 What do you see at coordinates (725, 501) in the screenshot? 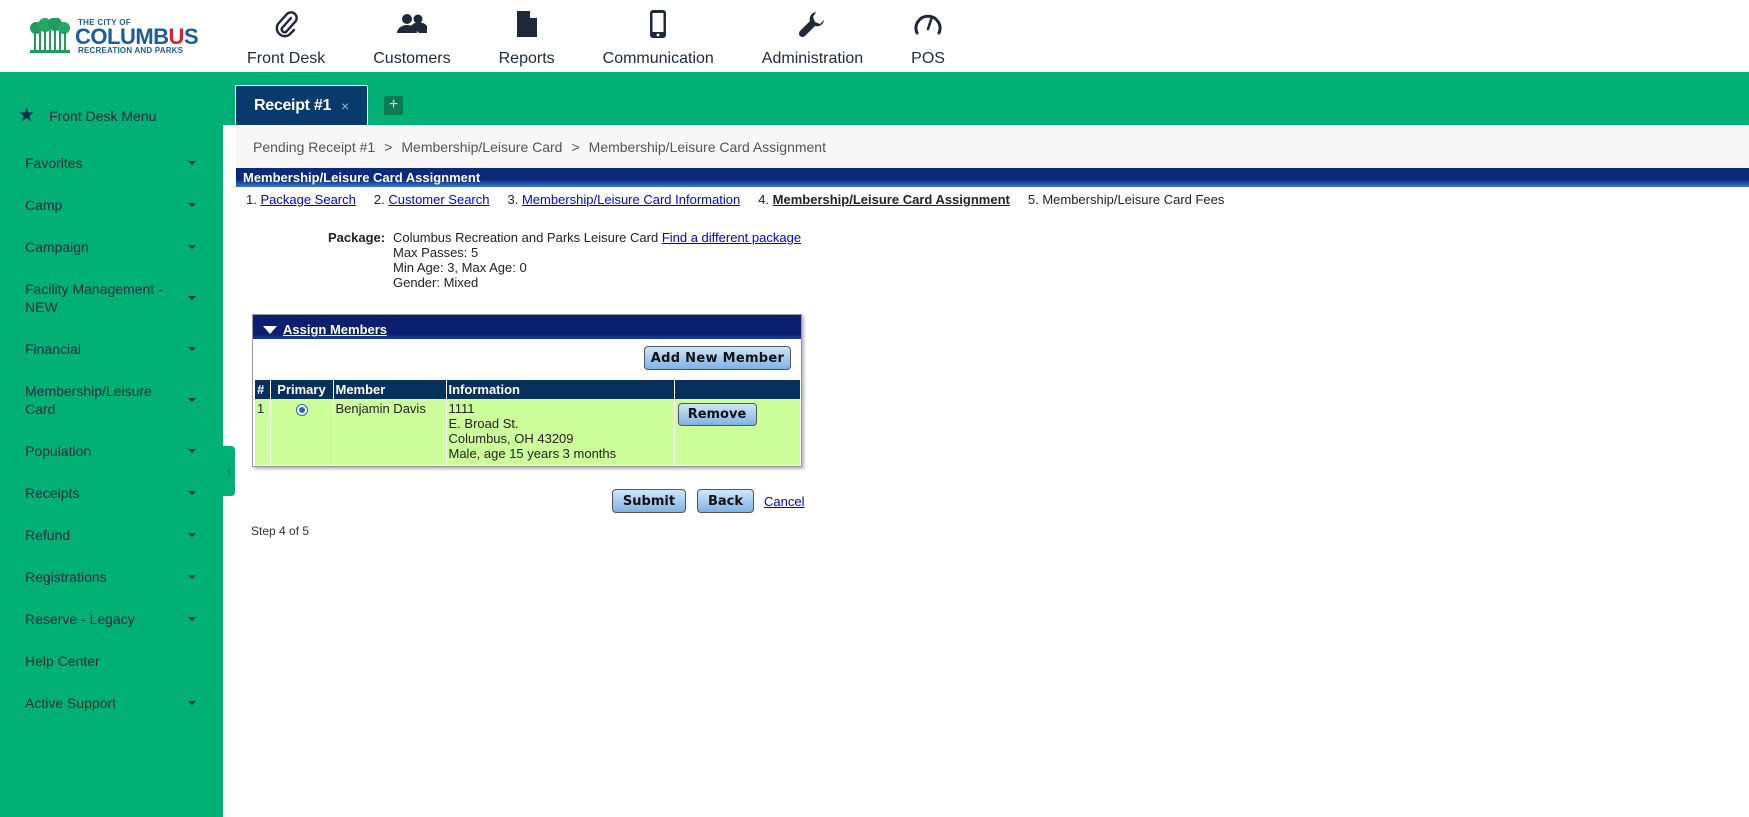
I see `back-button: Back` at bounding box center [725, 501].